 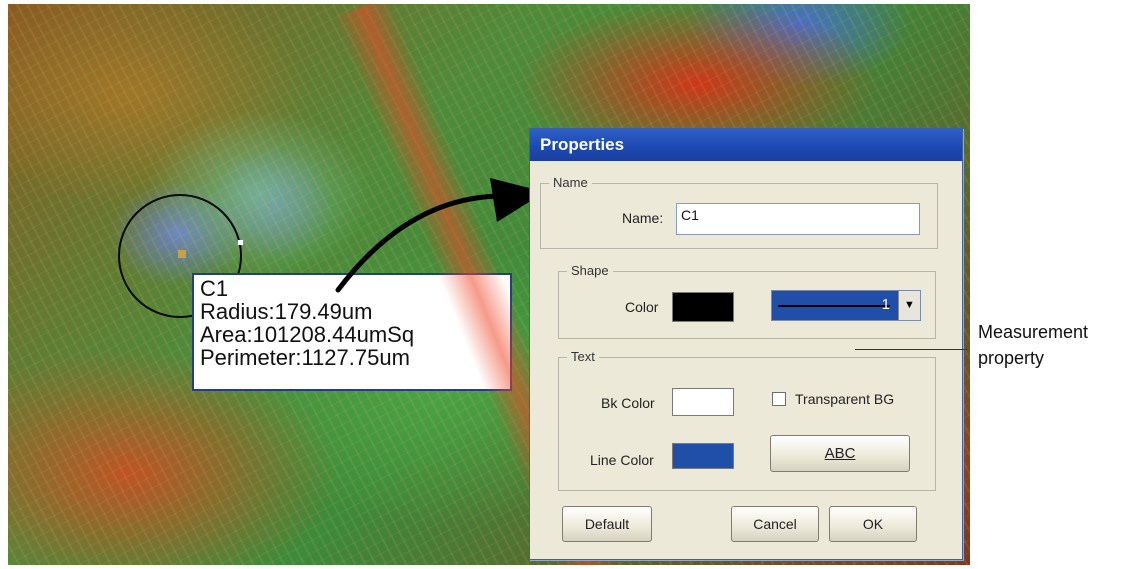 I want to click on line-width-dropdown: 1 ▼, so click(x=846, y=305).